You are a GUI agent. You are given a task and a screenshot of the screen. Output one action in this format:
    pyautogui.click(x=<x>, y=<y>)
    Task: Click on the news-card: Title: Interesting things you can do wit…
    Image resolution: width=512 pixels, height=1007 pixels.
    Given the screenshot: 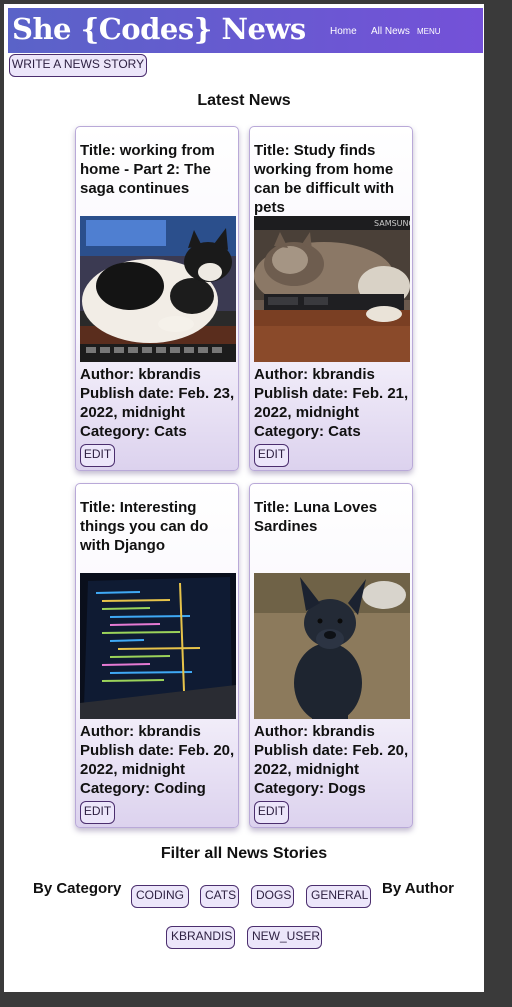 What is the action you would take?
    pyautogui.click(x=157, y=655)
    